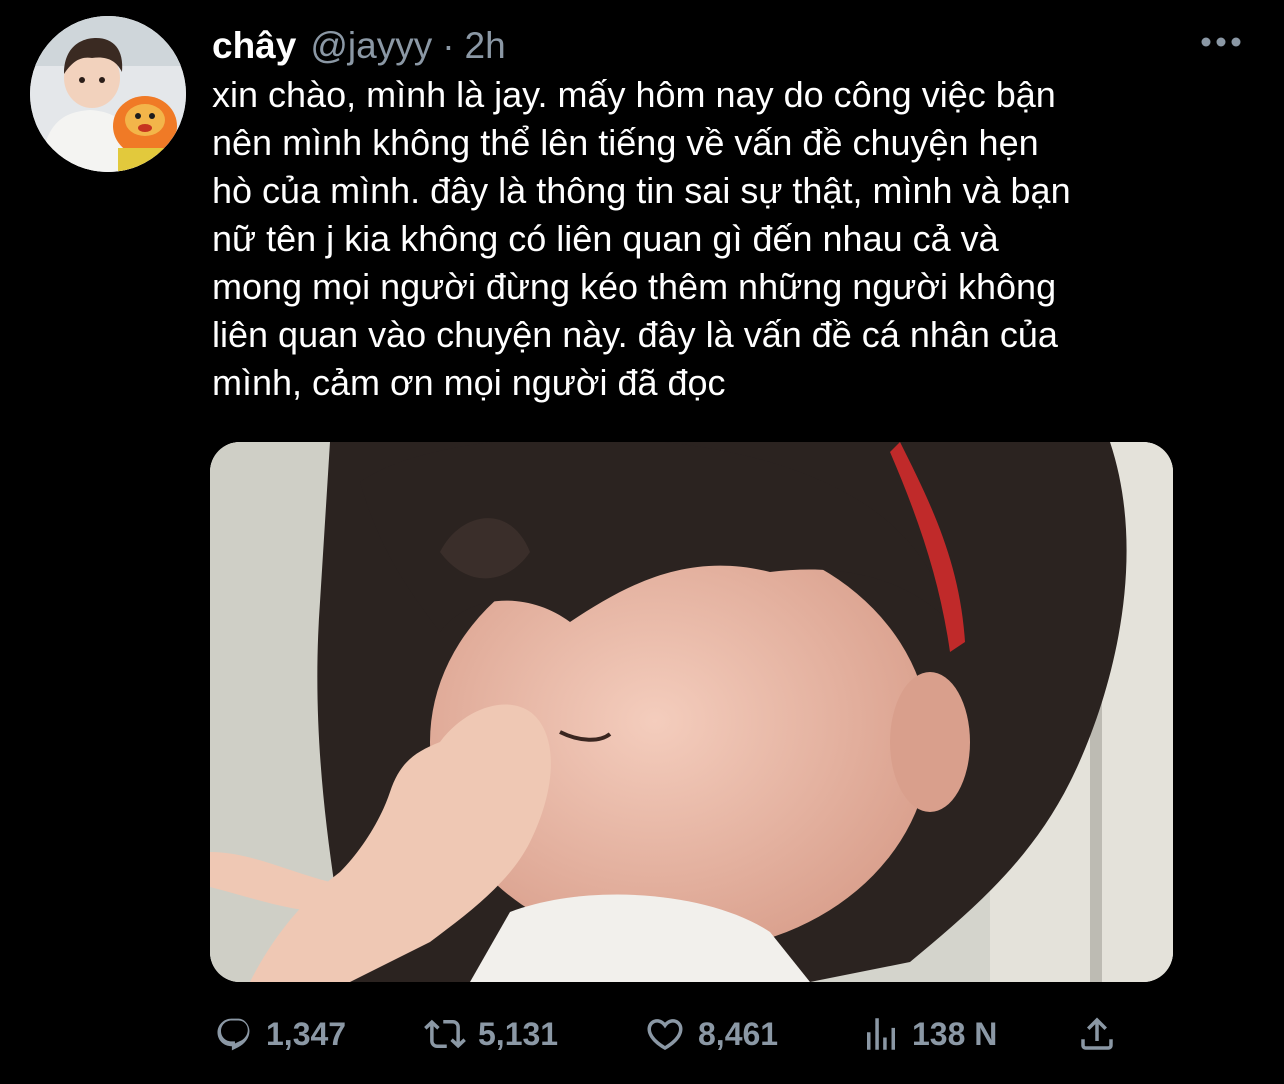  Describe the element at coordinates (306, 1033) in the screenshot. I see `reply-count: 1,347` at that location.